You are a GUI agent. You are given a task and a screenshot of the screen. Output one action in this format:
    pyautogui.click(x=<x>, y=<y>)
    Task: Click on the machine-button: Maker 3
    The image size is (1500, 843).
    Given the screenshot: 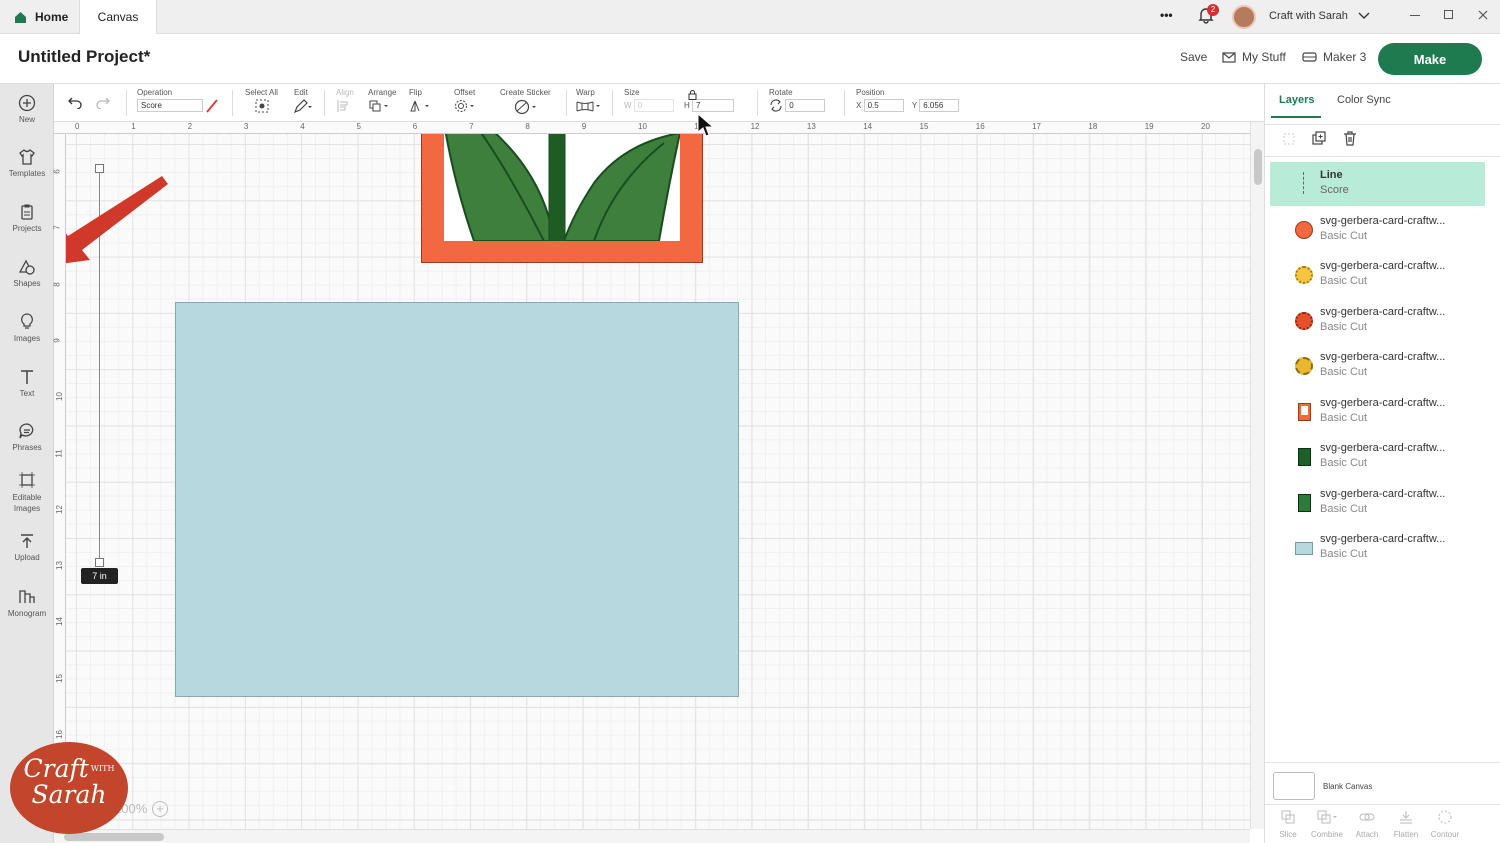 What is the action you would take?
    pyautogui.click(x=1334, y=57)
    